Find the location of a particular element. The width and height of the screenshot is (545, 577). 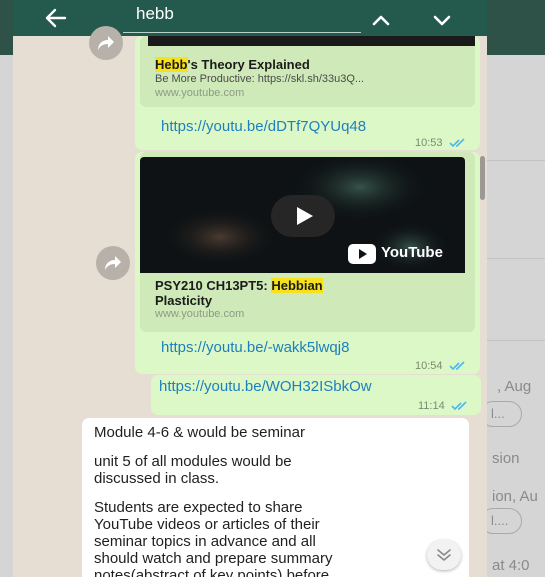

background-text: ion, Au is located at coordinates (515, 496).